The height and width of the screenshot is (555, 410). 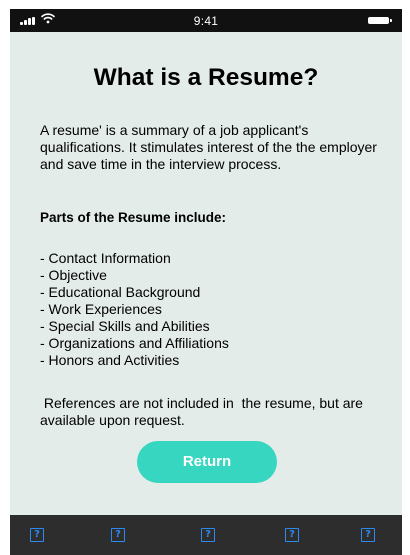 I want to click on tab-bar: ? ? ? ? ?, so click(x=206, y=535).